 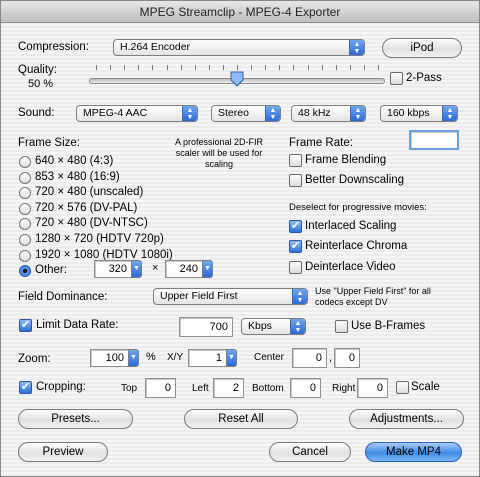 What do you see at coordinates (63, 452) in the screenshot?
I see `preview-button: Preview` at bounding box center [63, 452].